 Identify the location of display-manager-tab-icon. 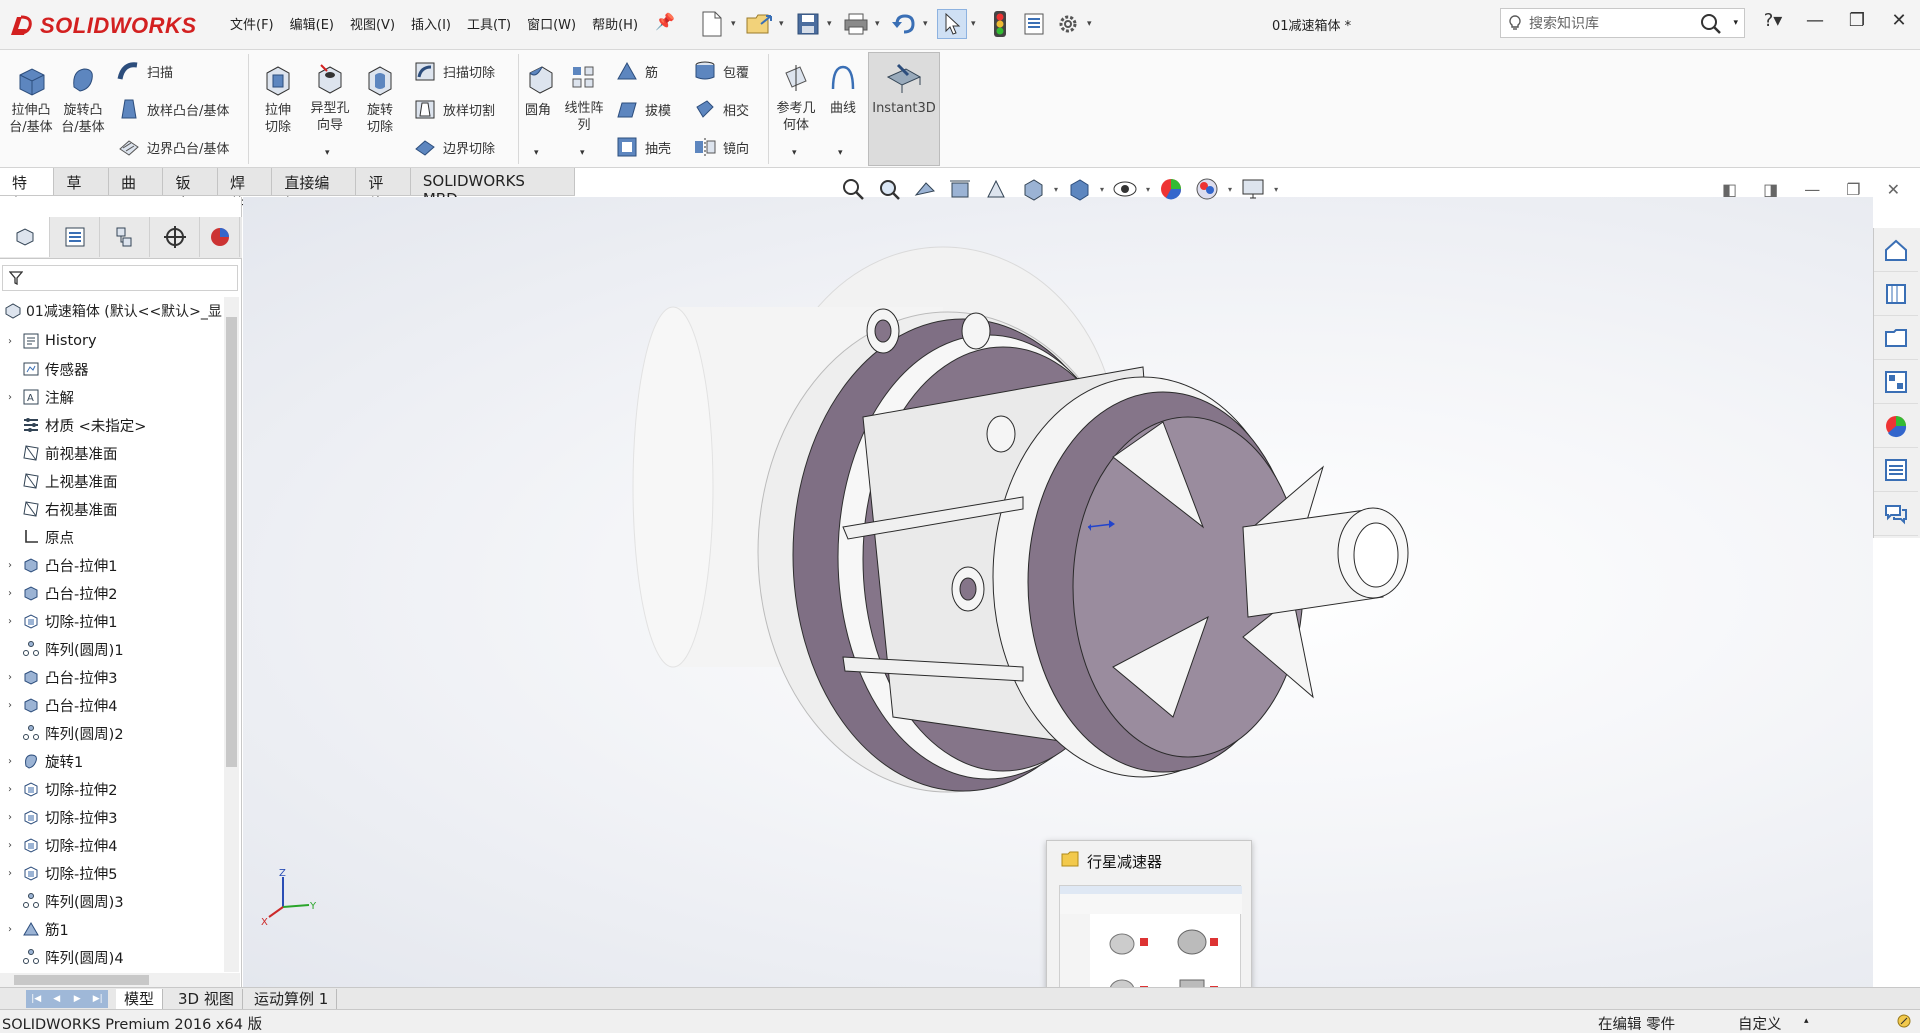
(220, 237).